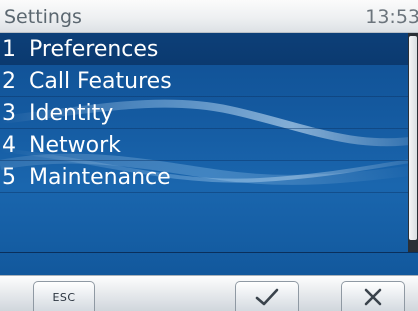 Image resolution: width=418 pixels, height=311 pixels. I want to click on menu-item-maintenance: 5 Maintenance, so click(204, 177).